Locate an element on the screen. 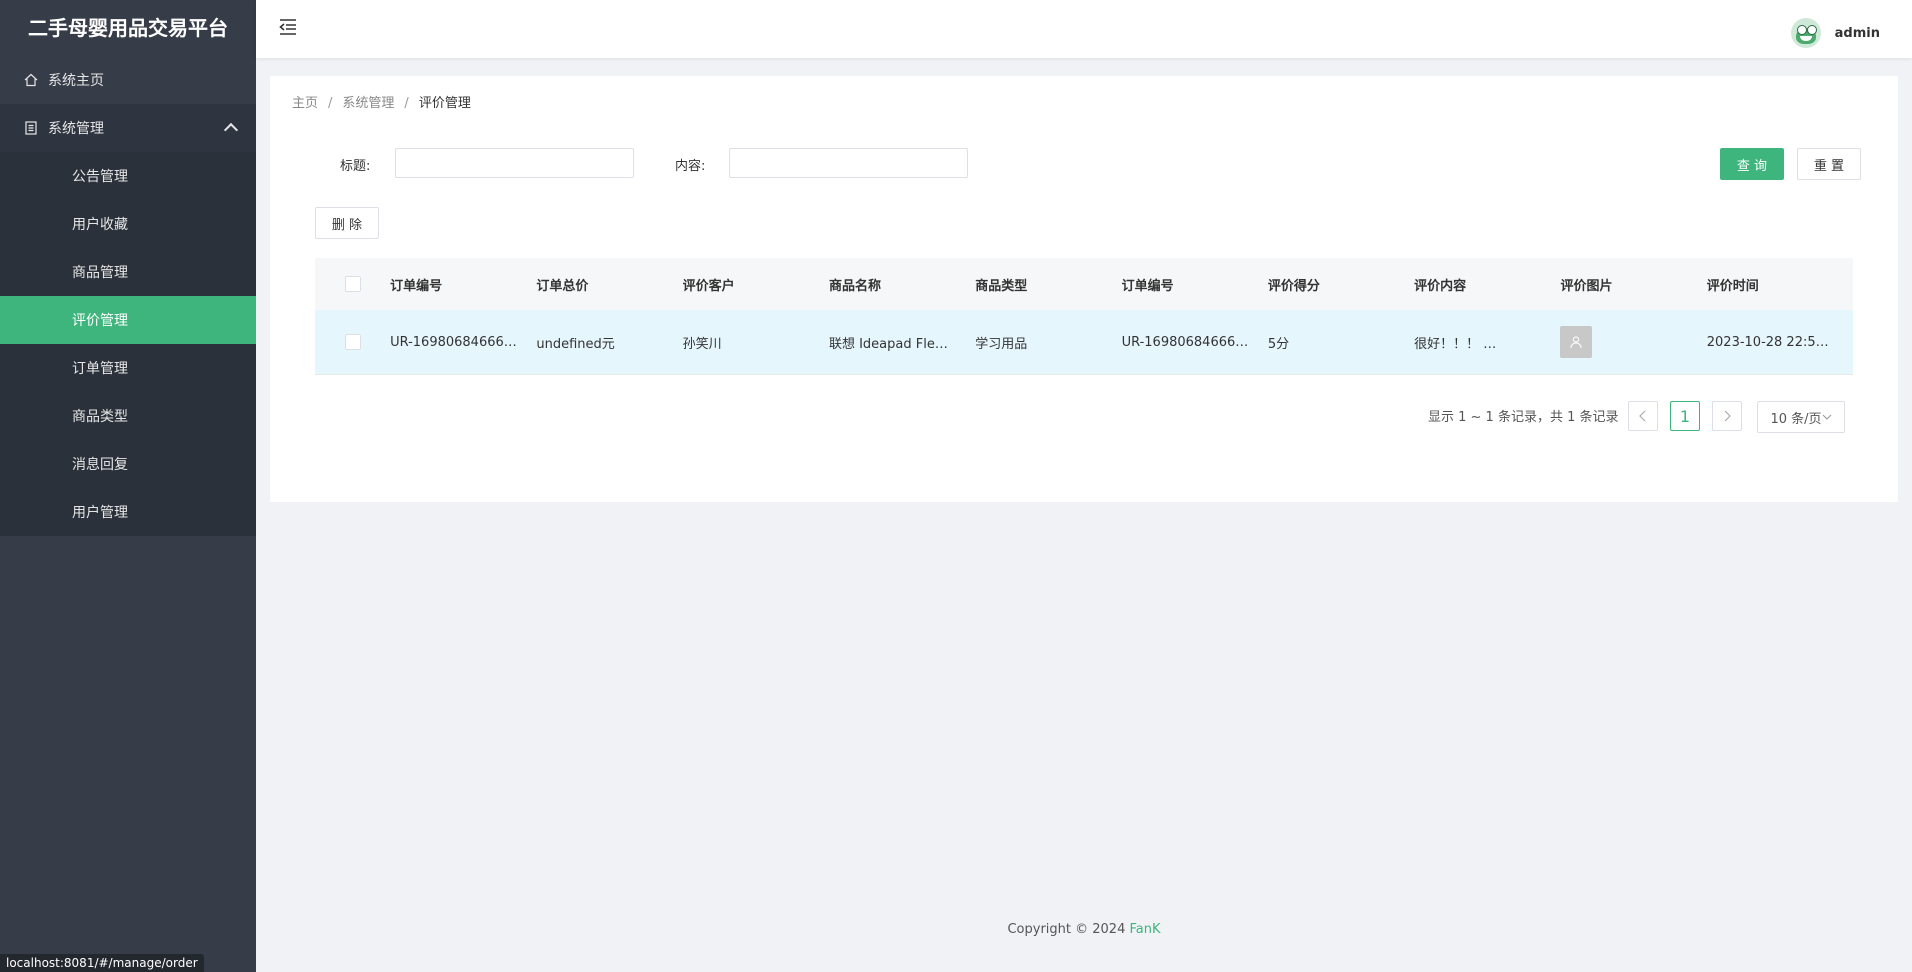 This screenshot has width=1912, height=972. column-header: 评价时间 is located at coordinates (1732, 286).